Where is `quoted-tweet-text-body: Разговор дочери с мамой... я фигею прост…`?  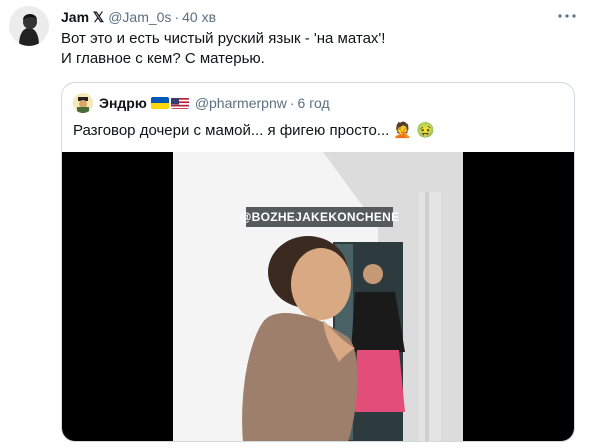
quoted-tweet-text-body: Разговор дочери с мамой... я фигею прост… is located at coordinates (231, 130).